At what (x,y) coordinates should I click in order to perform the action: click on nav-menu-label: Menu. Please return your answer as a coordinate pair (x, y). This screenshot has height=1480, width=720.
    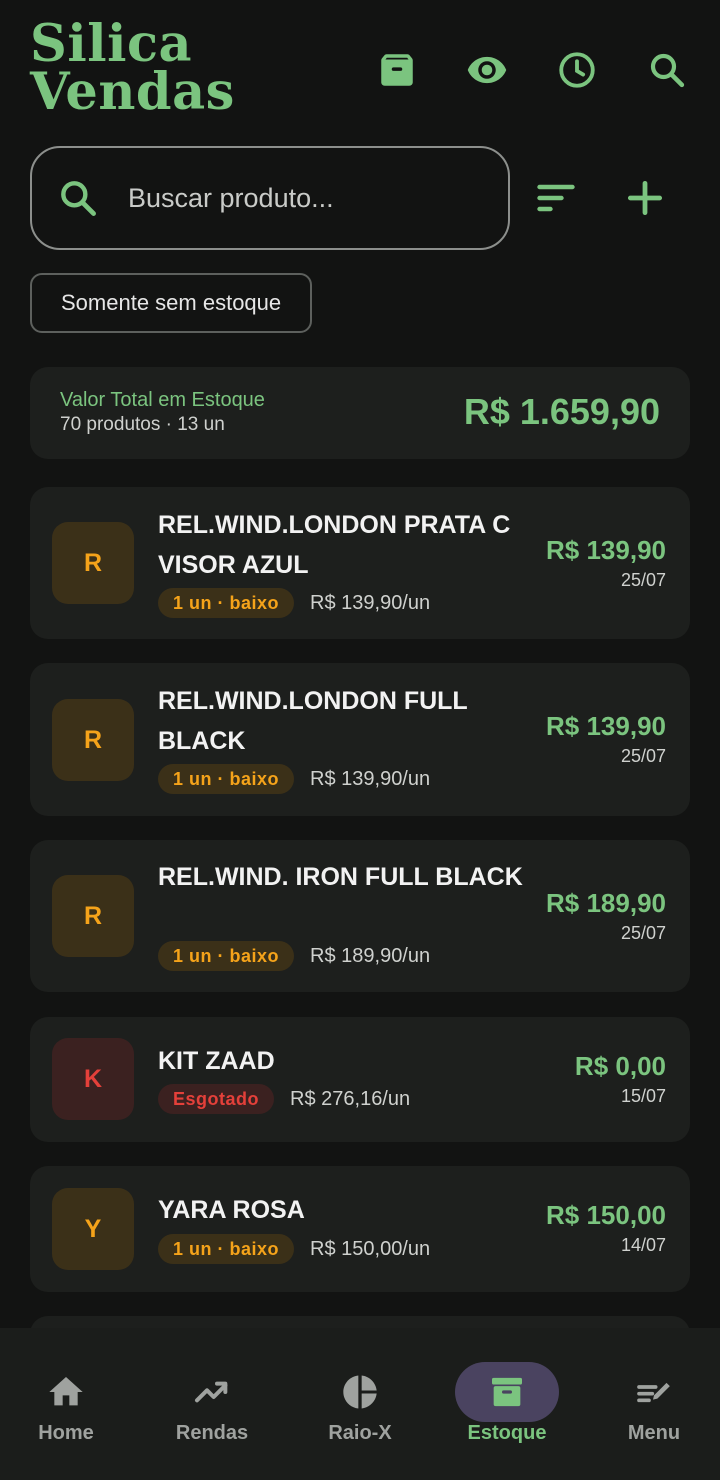
    Looking at the image, I should click on (654, 1433).